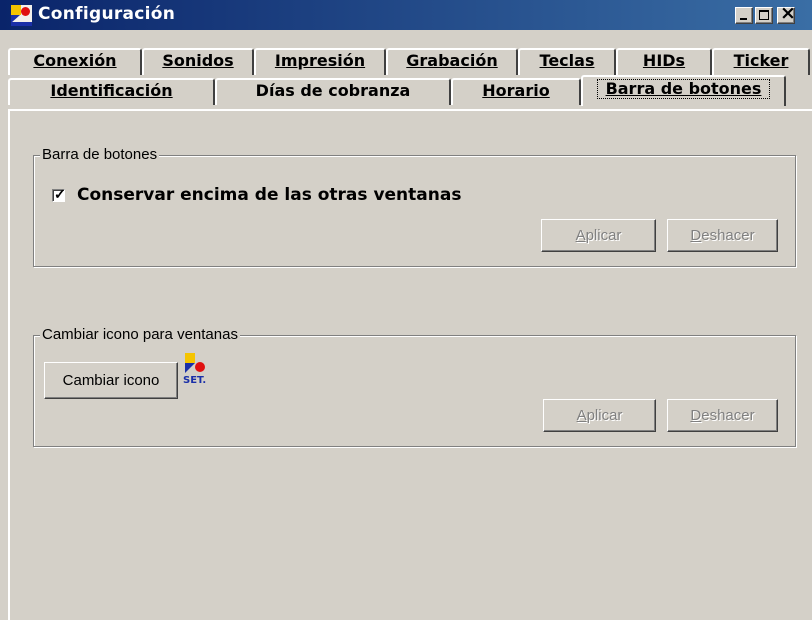 This screenshot has height=620, width=812. Describe the element at coordinates (722, 415) in the screenshot. I see `icon-undo-button: Deshacer` at that location.